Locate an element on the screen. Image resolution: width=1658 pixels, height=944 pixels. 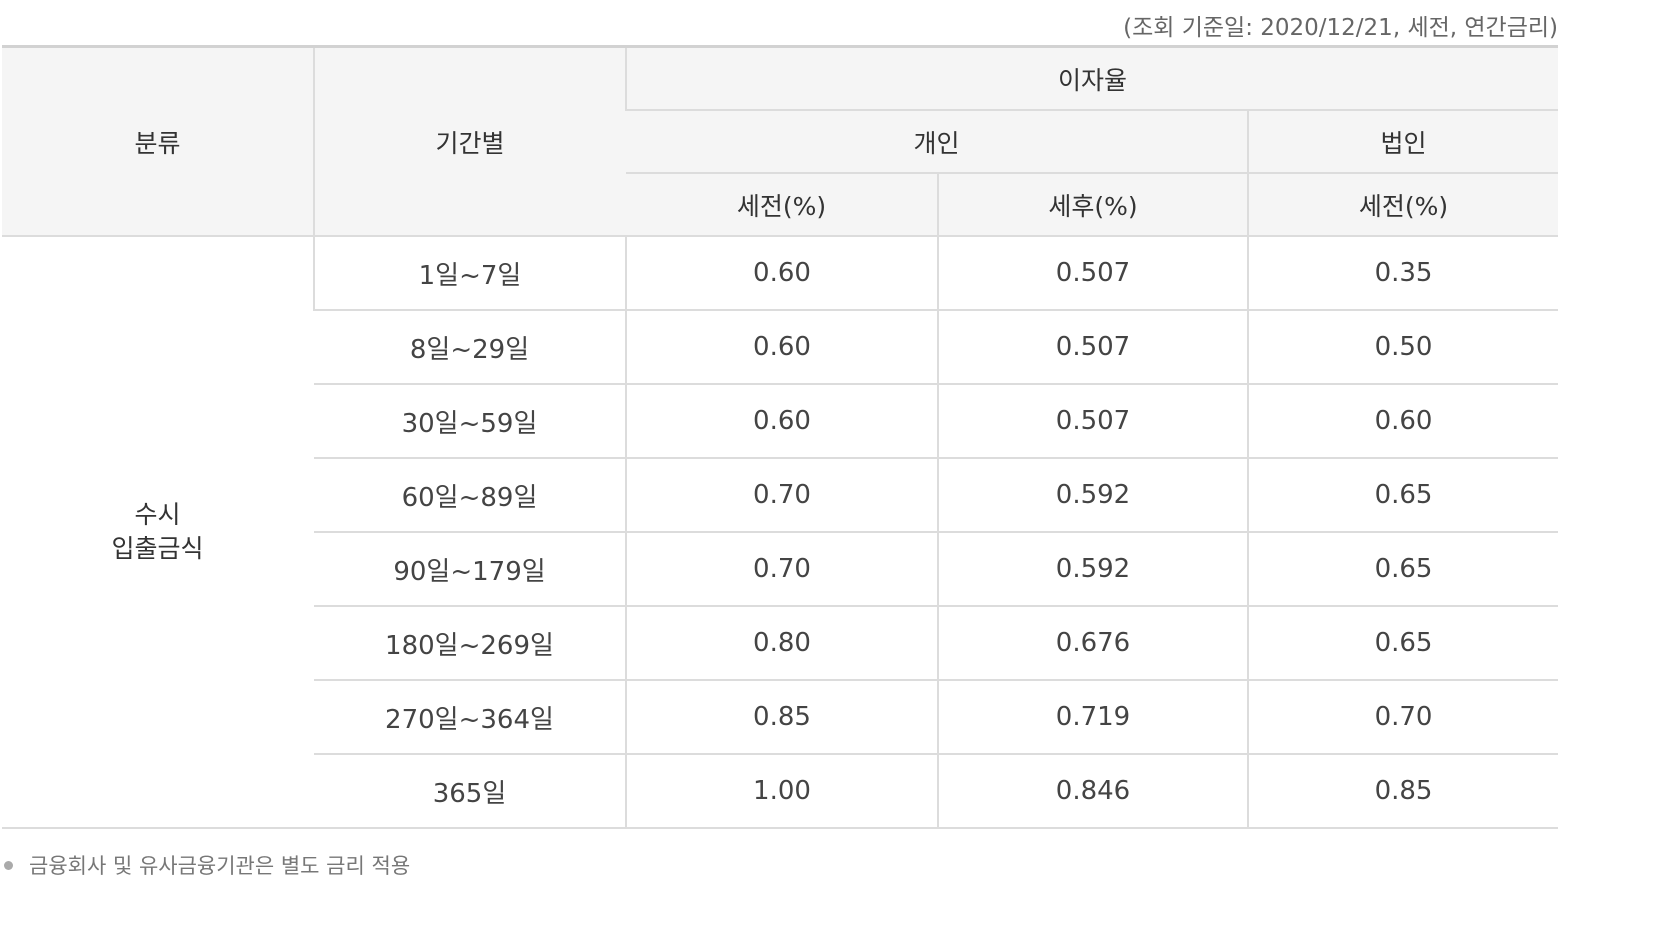
individual-pretax-cell: 0.85 is located at coordinates (781, 717).